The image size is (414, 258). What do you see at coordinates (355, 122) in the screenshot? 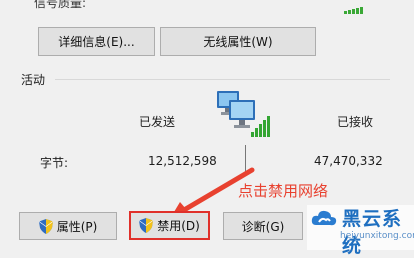
I see `received-label: 已接收` at bounding box center [355, 122].